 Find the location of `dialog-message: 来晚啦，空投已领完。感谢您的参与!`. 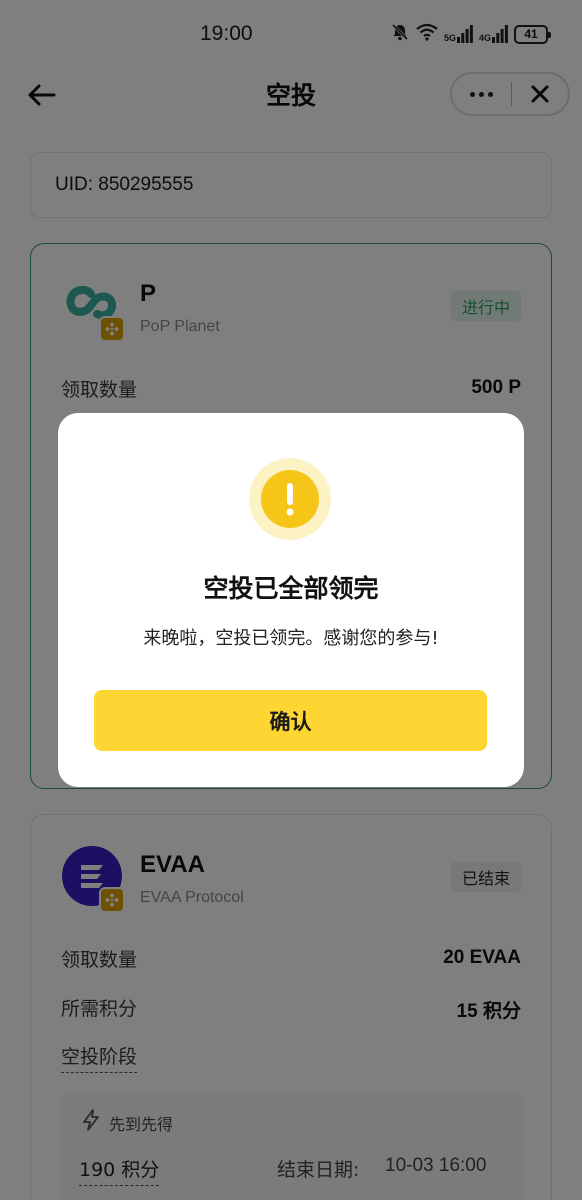

dialog-message: 来晚啦，空投已领完。感谢您的参与! is located at coordinates (291, 638).